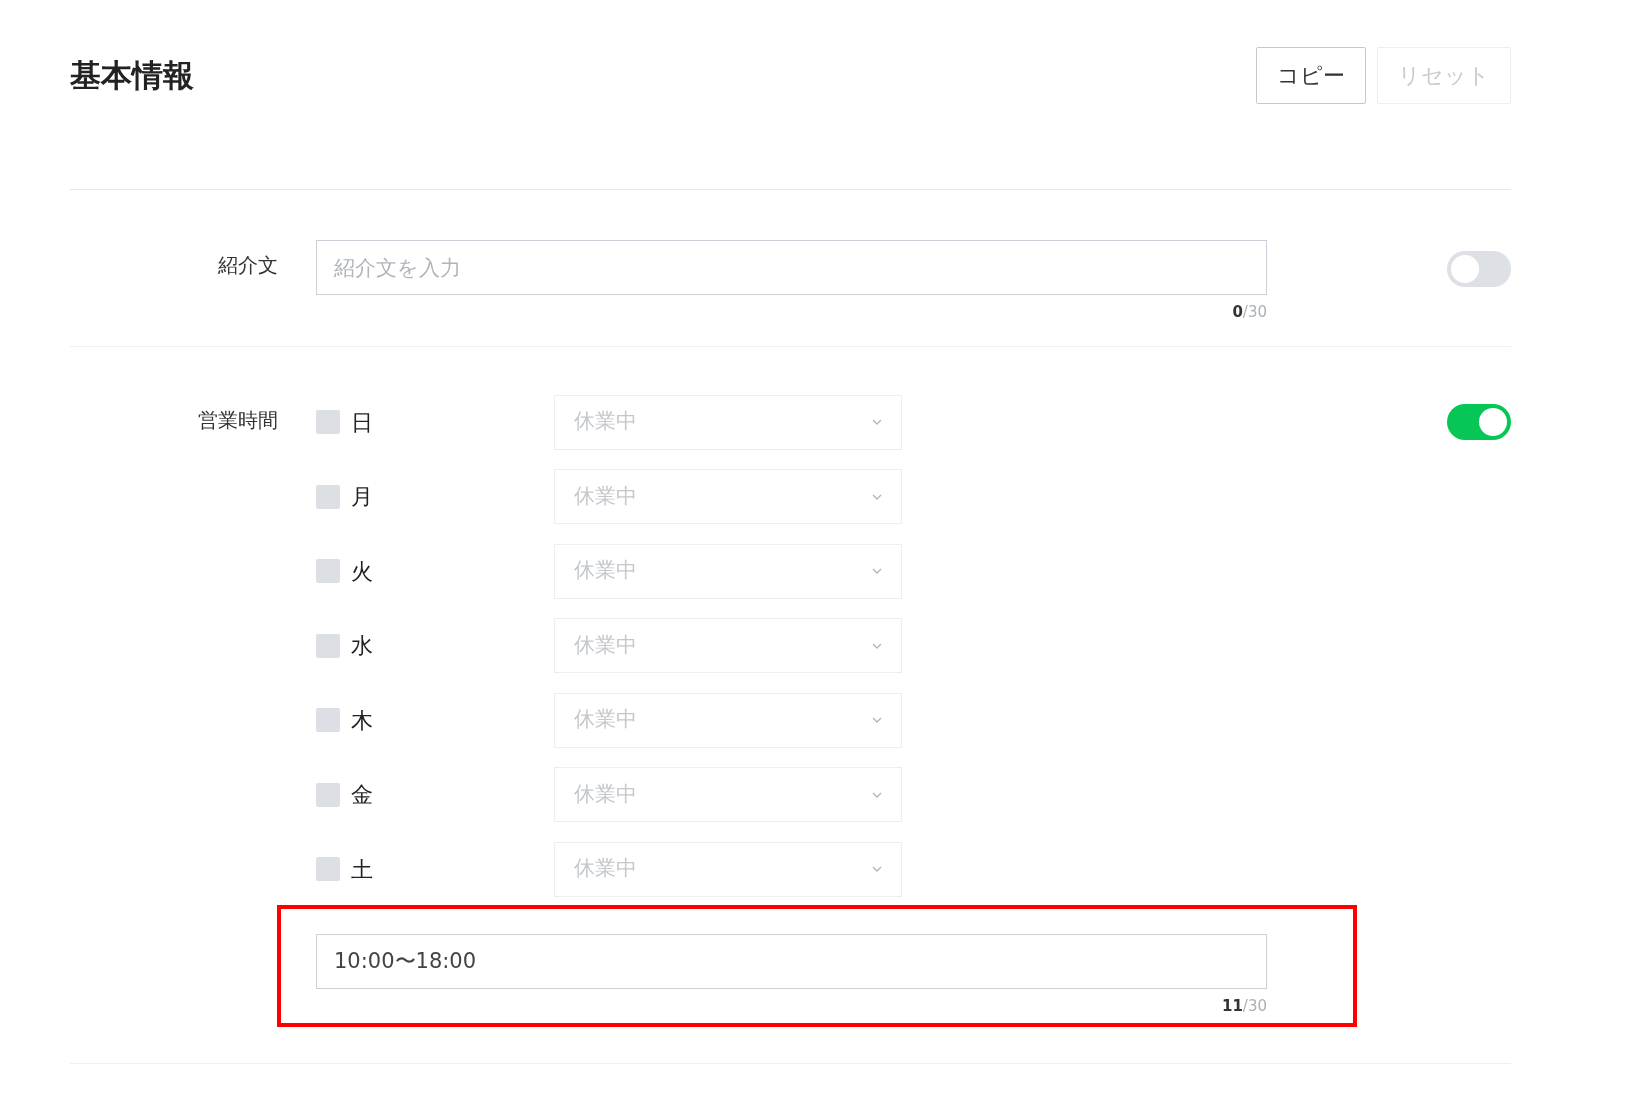 Image resolution: width=1625 pixels, height=1117 pixels. What do you see at coordinates (362, 497) in the screenshot?
I see `day-label: 月` at bounding box center [362, 497].